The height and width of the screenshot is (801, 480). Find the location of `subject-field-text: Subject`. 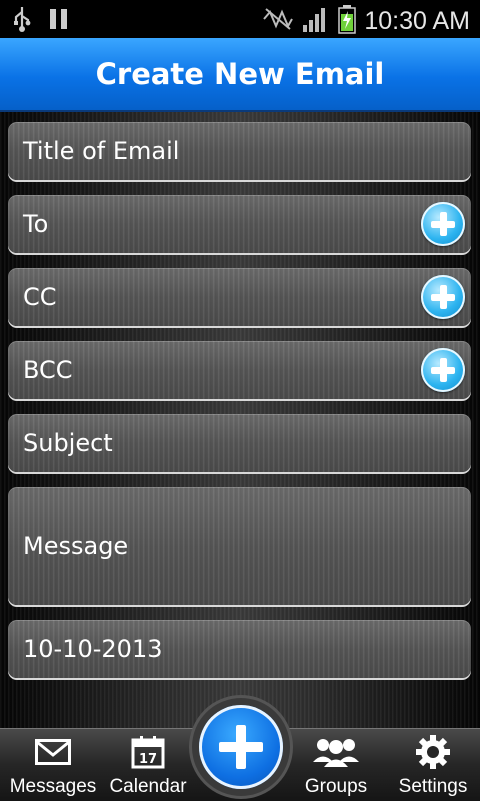

subject-field-text: Subject is located at coordinates (68, 443).